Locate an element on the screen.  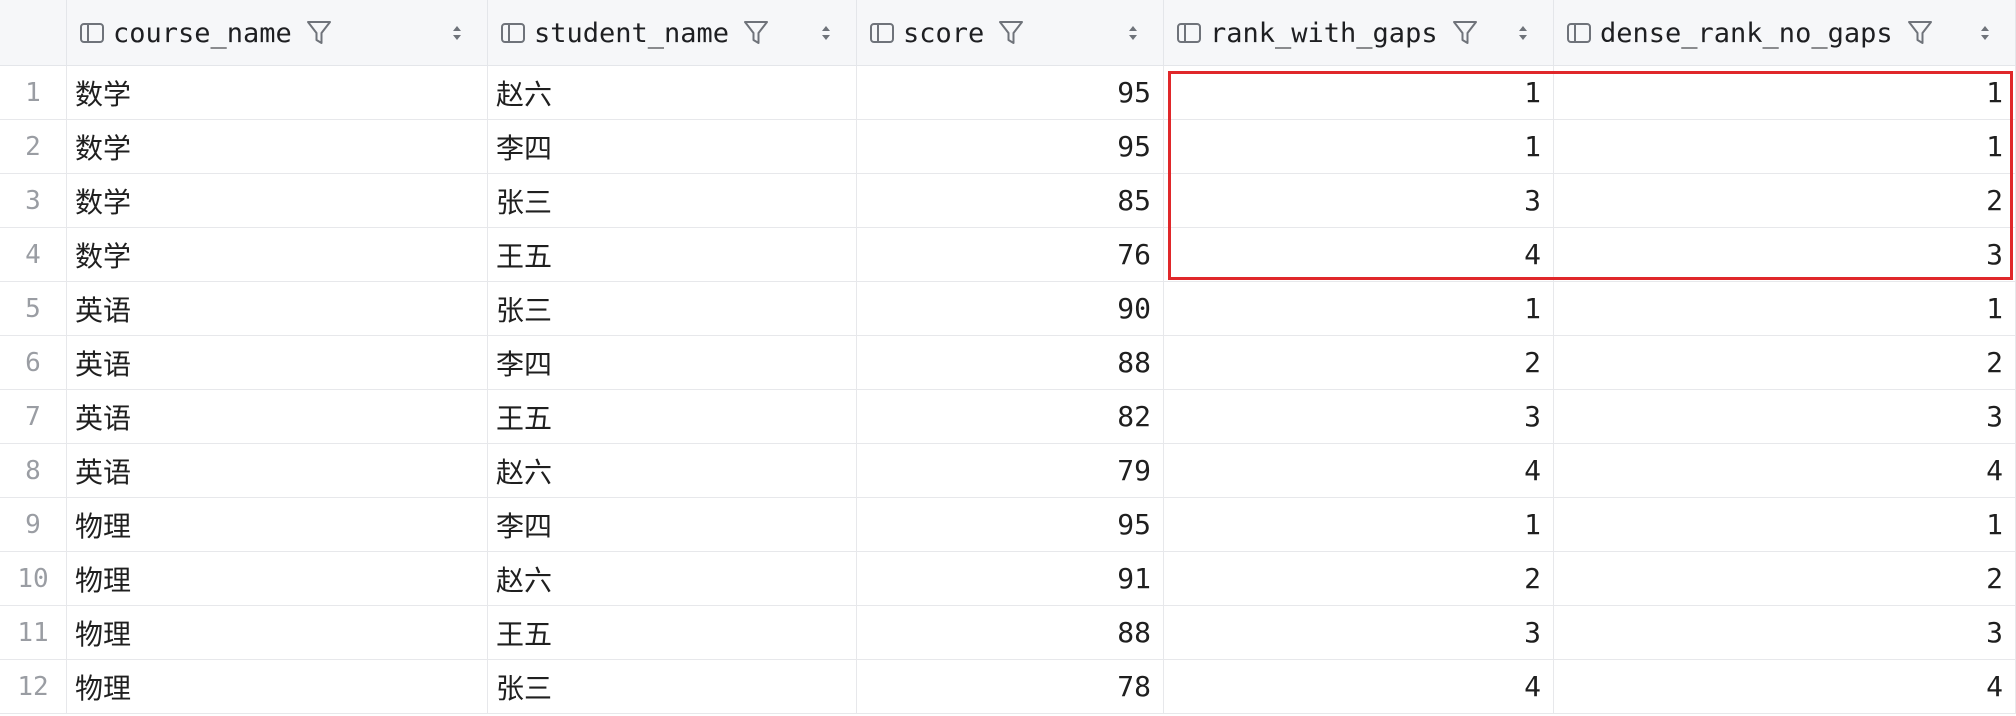
table-row: 5 英语 张三 90 1 1 is located at coordinates (1008, 309).